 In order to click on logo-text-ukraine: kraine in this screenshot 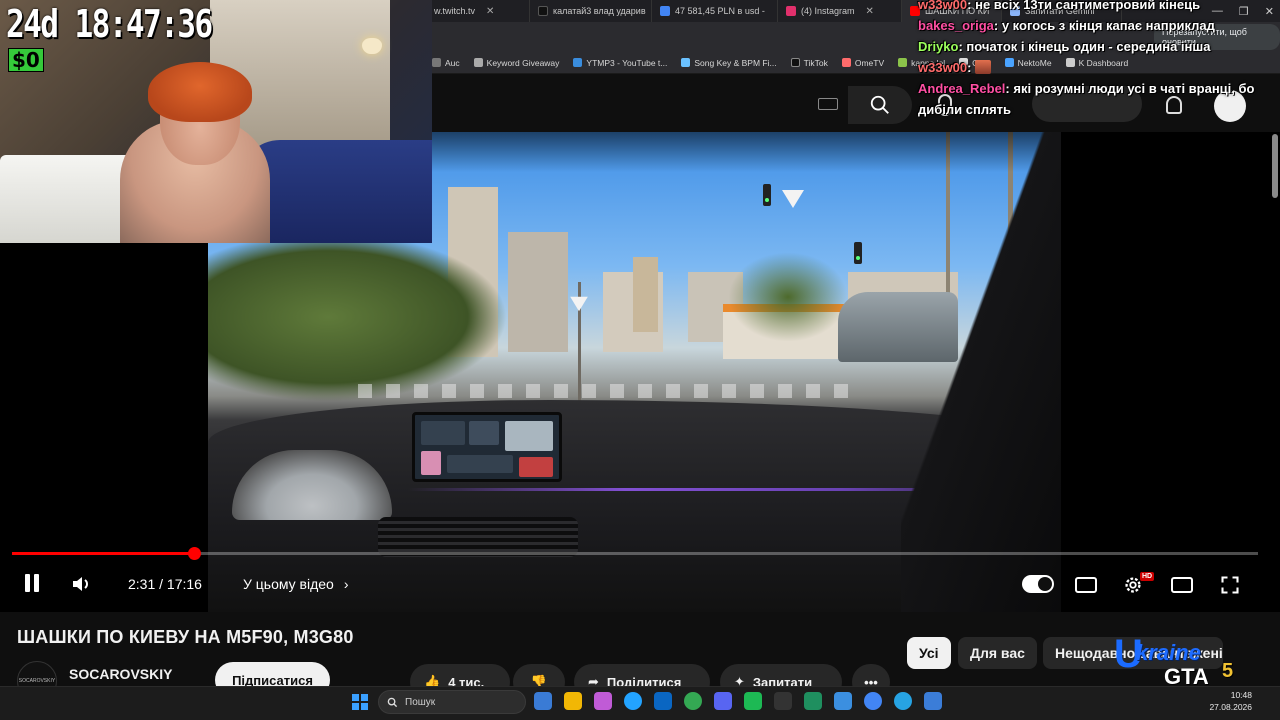, I will do `click(1168, 652)`.